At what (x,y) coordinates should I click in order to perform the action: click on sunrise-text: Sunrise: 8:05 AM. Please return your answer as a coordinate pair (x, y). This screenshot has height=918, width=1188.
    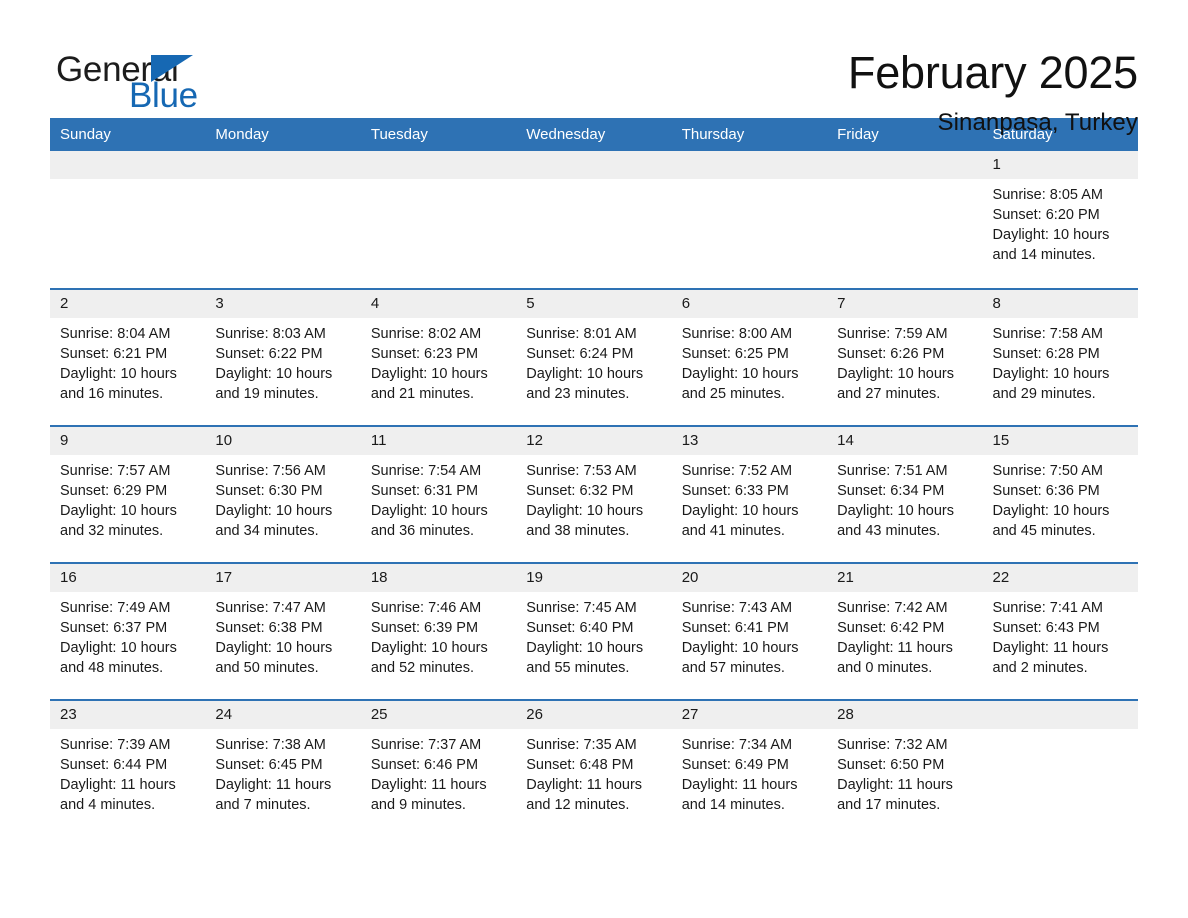
    Looking at the image, I should click on (1047, 195).